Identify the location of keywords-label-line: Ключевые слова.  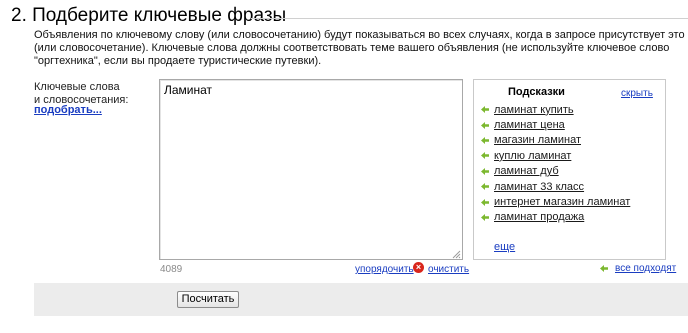
(77, 87).